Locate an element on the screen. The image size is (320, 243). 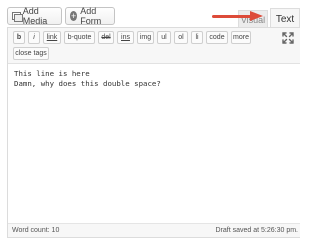
qt-more-button: more is located at coordinates (241, 37).